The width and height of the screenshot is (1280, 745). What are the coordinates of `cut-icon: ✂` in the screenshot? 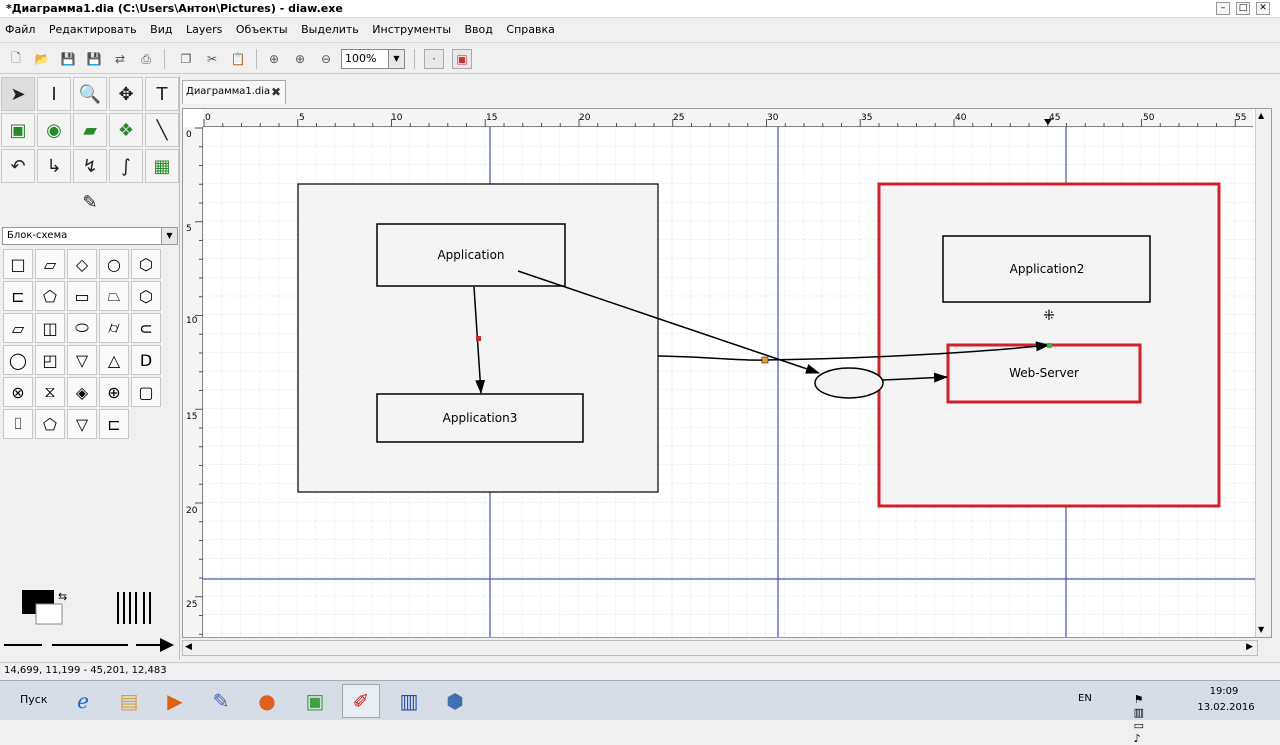 It's located at (212, 59).